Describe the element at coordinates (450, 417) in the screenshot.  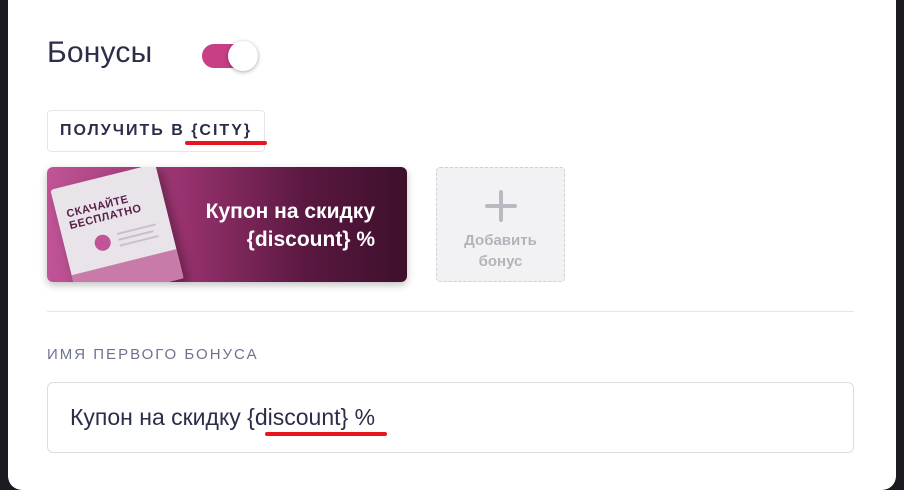
I see `first-bonus-name-input: Купон на скидку {discount} %` at that location.